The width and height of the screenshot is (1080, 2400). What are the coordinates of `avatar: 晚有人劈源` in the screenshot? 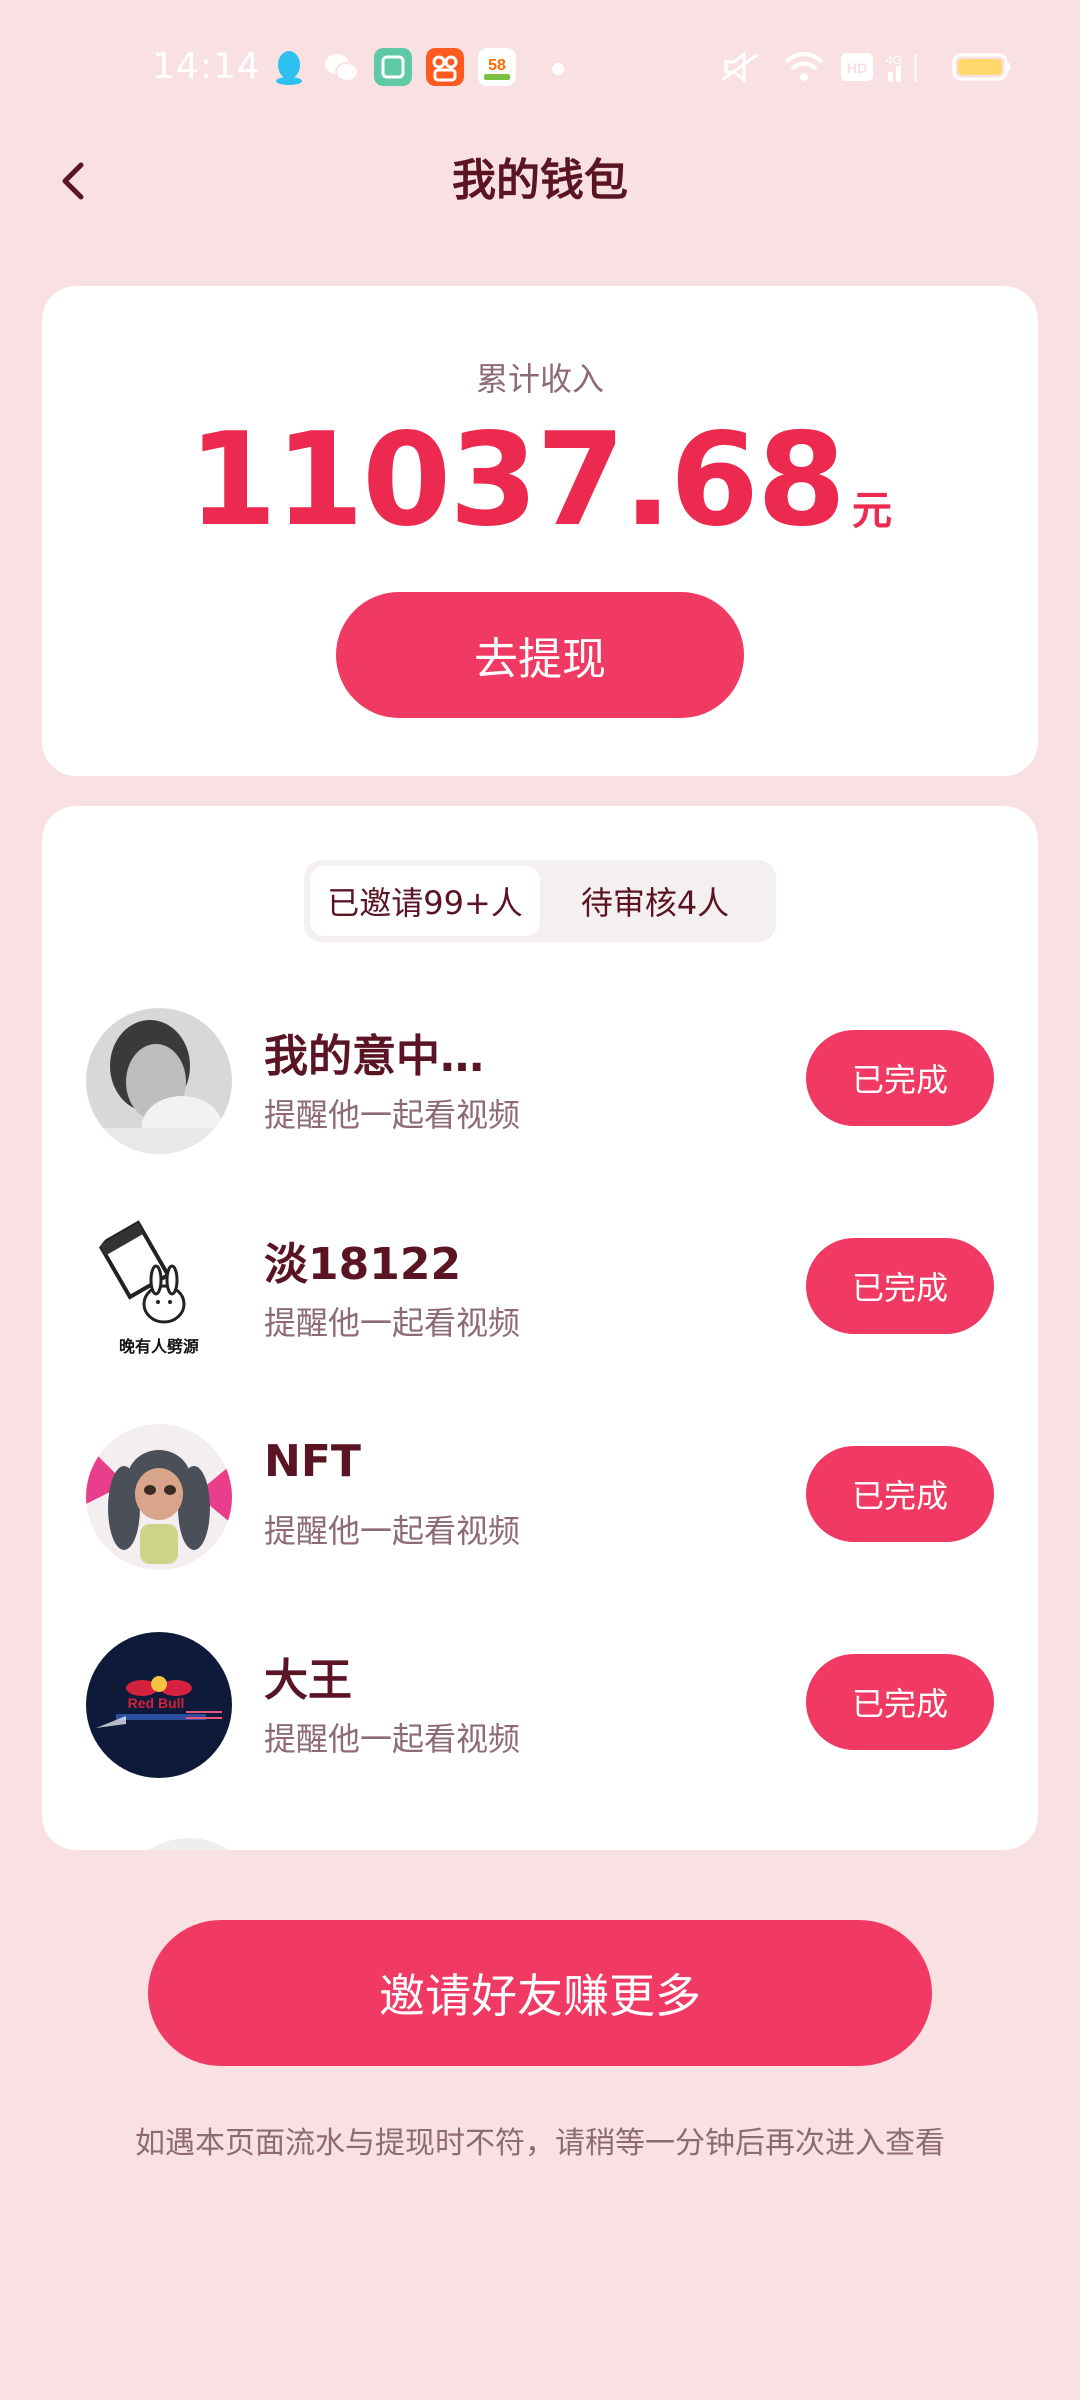 It's located at (159, 1289).